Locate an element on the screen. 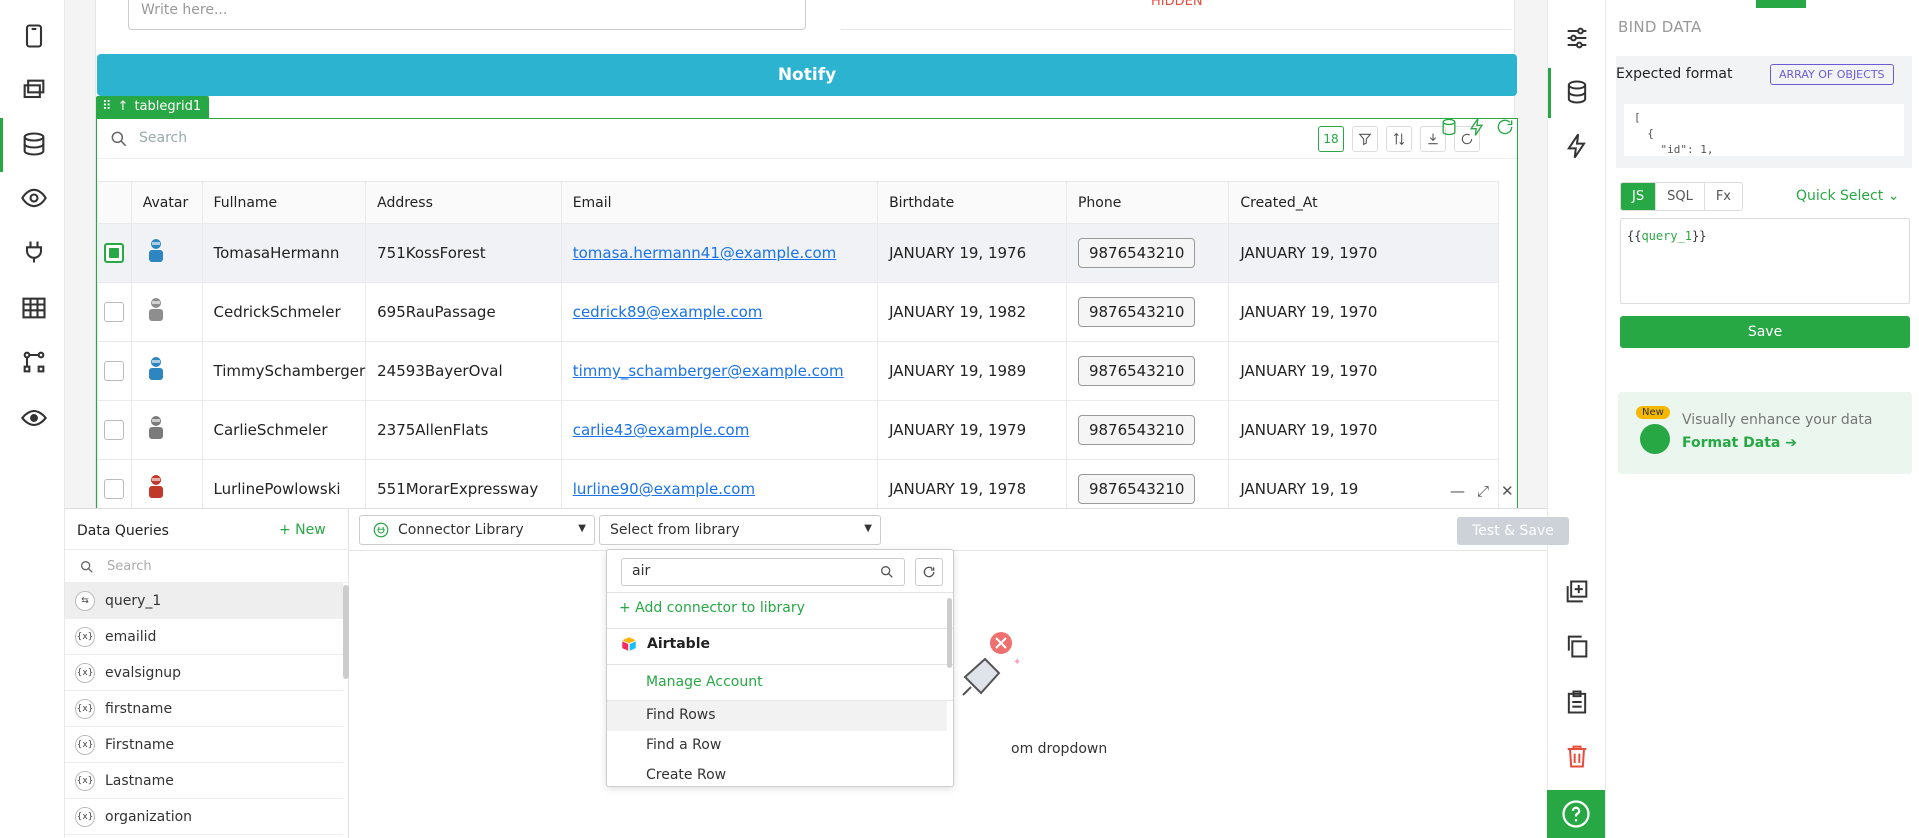 The image size is (1919, 838). column-header-fullname: Fullname is located at coordinates (284, 202).